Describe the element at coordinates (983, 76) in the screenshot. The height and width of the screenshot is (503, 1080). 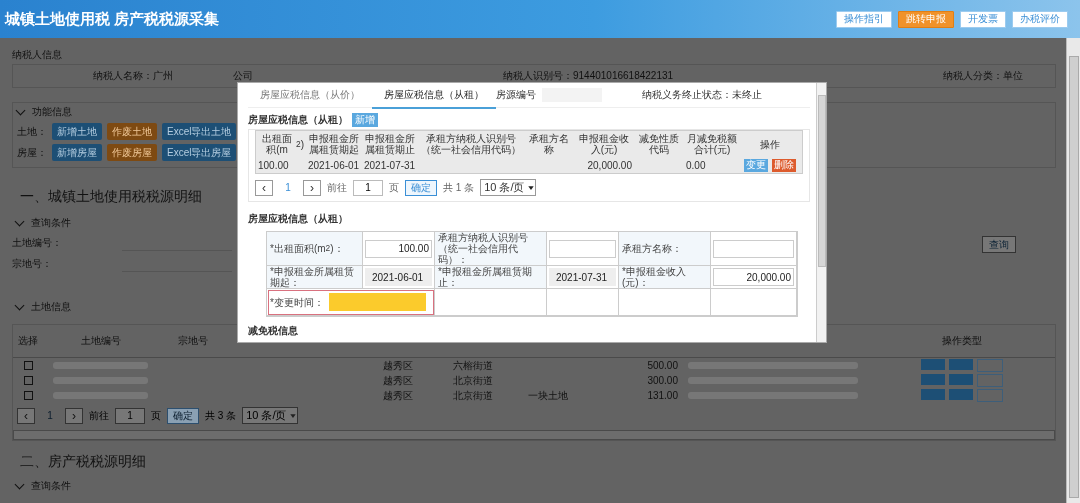
I see `info-text: 纳税人分类：单位` at that location.